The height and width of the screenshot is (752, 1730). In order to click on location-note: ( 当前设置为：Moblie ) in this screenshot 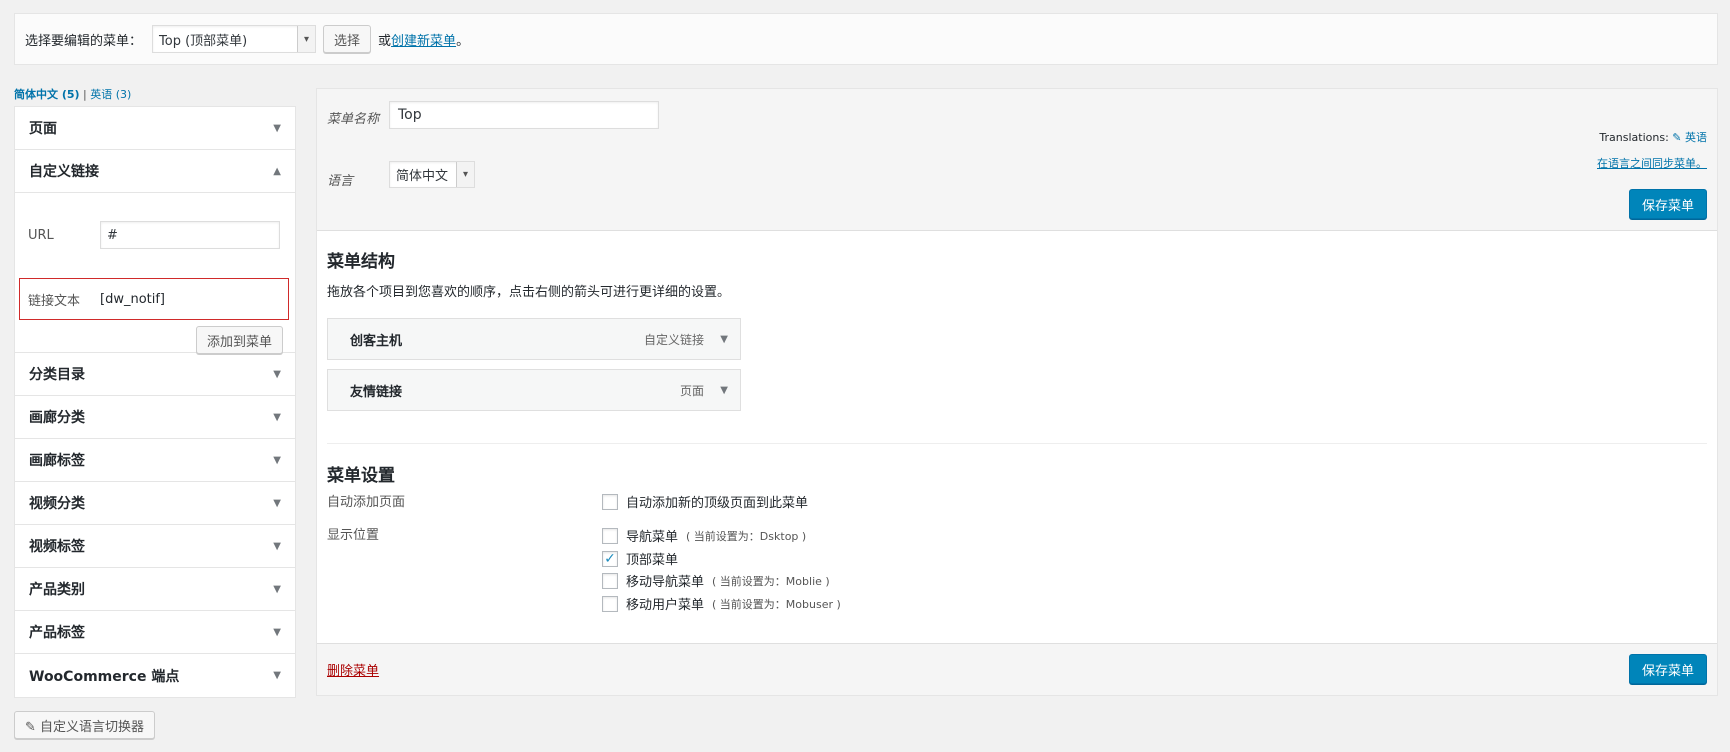, I will do `click(771, 581)`.